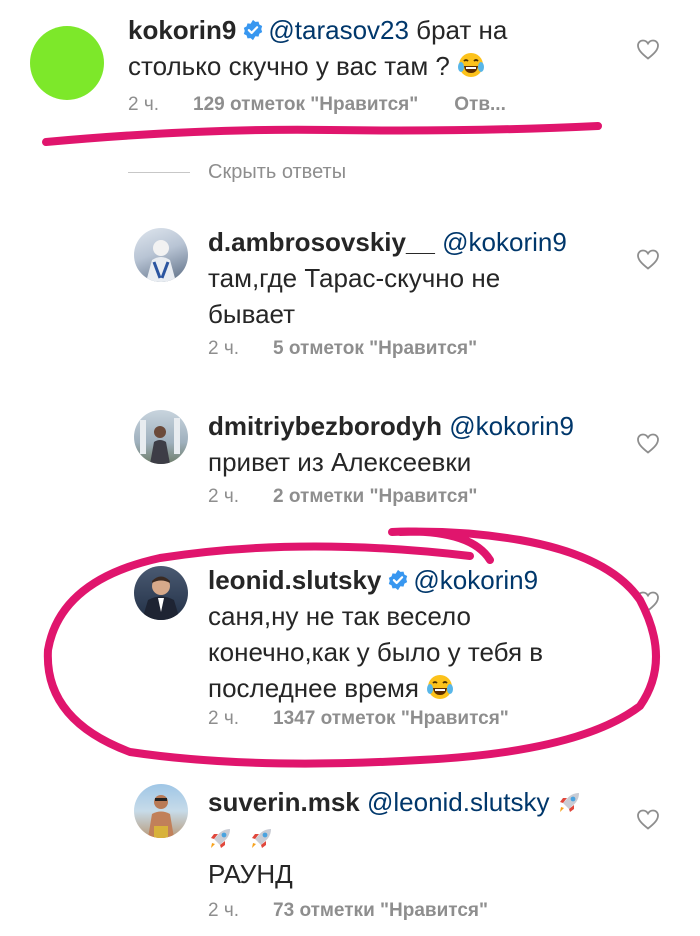 The width and height of the screenshot is (700, 936). I want to click on reply-meta: 2 ч. 73 отметки "Нравится", so click(366, 911).